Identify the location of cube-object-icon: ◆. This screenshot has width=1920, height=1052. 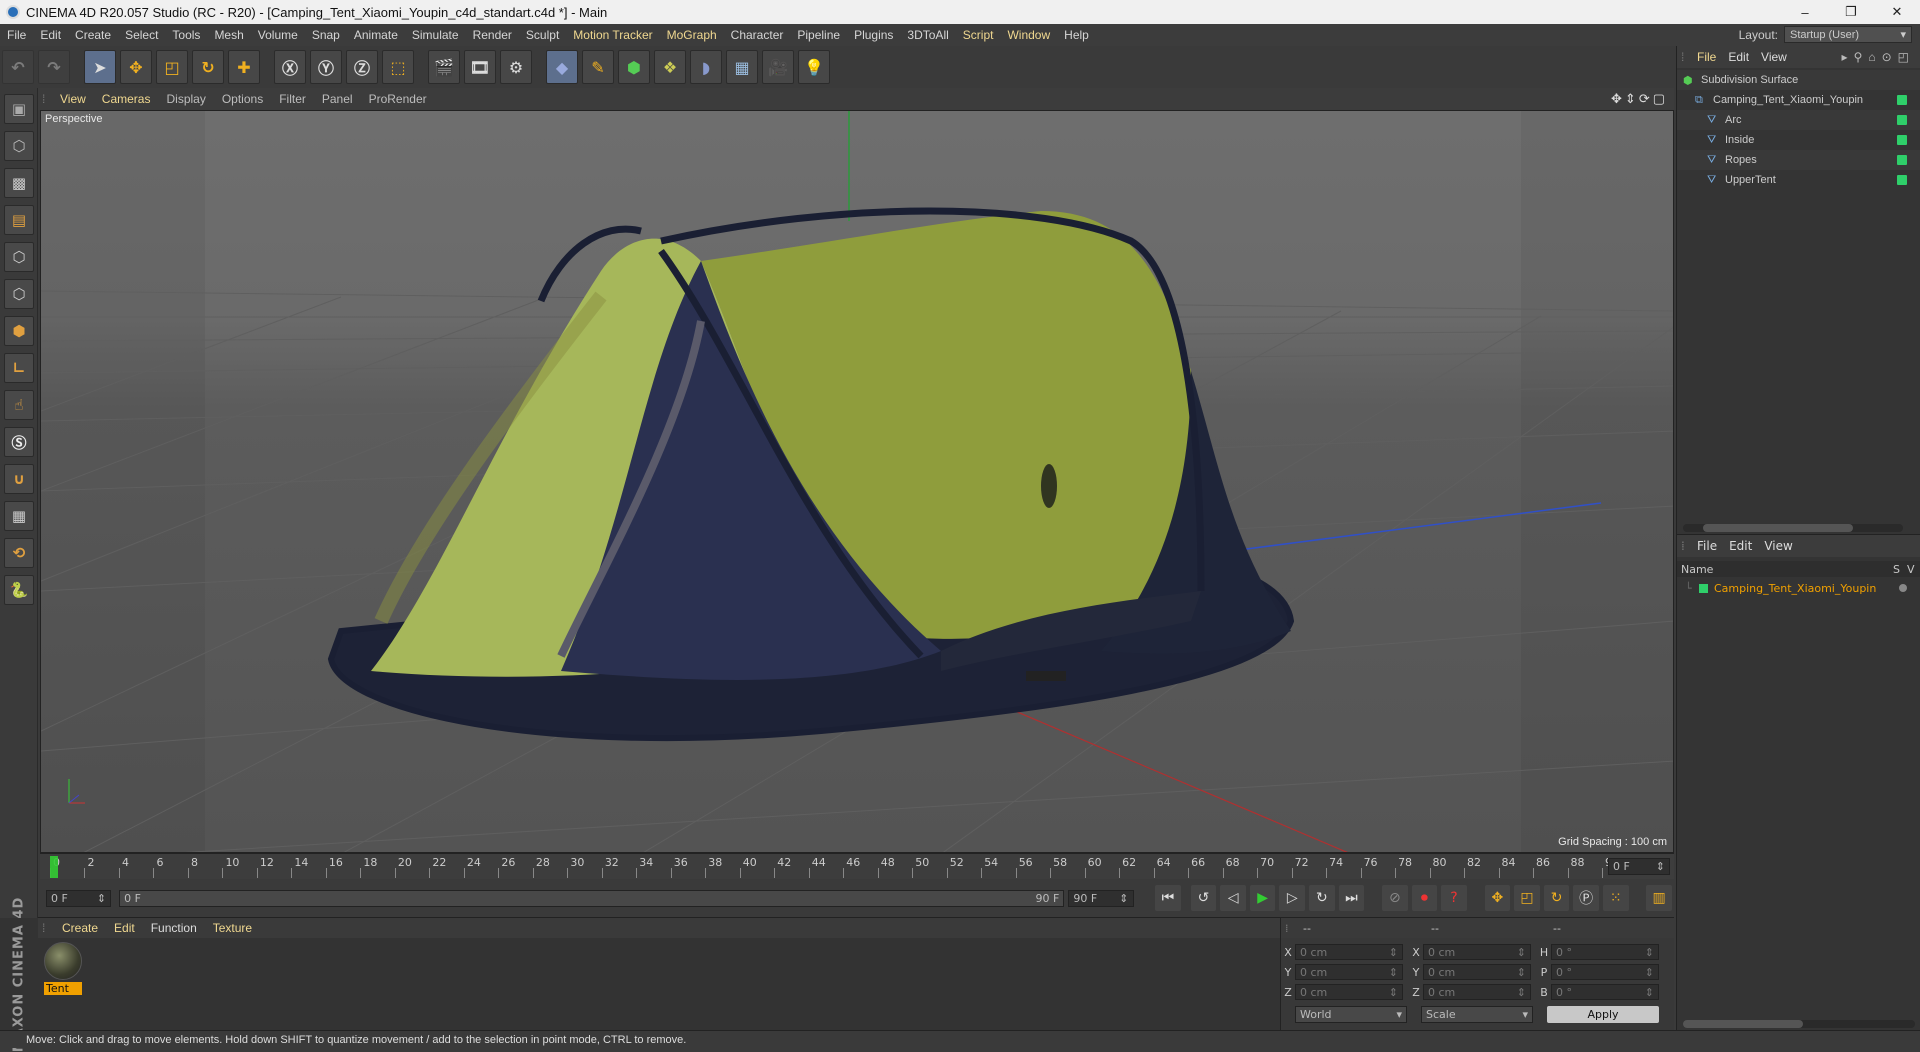
(562, 67).